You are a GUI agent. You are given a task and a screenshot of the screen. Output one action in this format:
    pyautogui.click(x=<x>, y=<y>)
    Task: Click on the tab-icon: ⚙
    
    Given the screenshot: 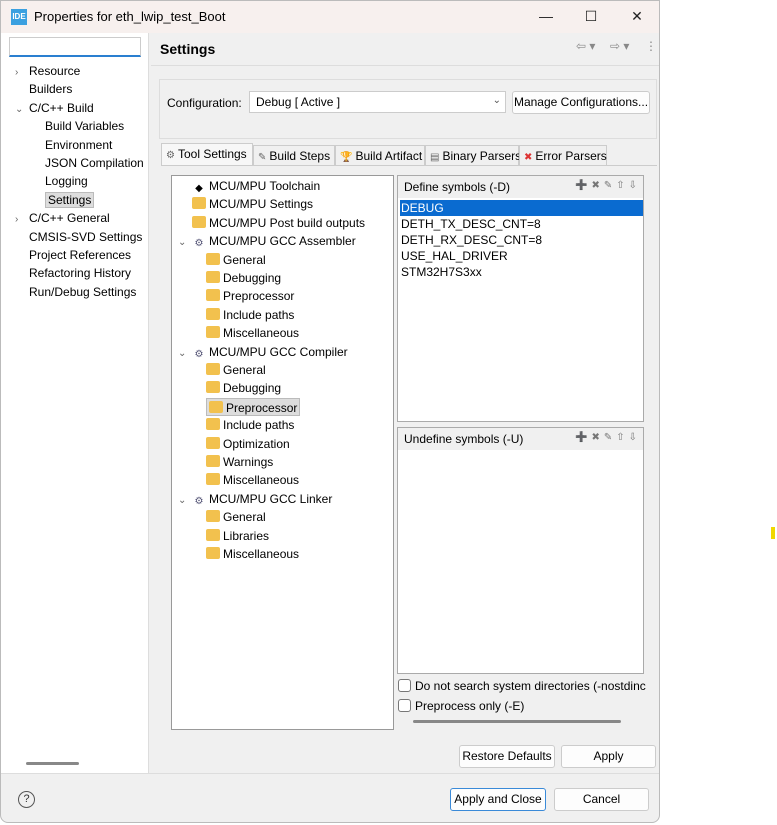 What is the action you would take?
    pyautogui.click(x=170, y=155)
    